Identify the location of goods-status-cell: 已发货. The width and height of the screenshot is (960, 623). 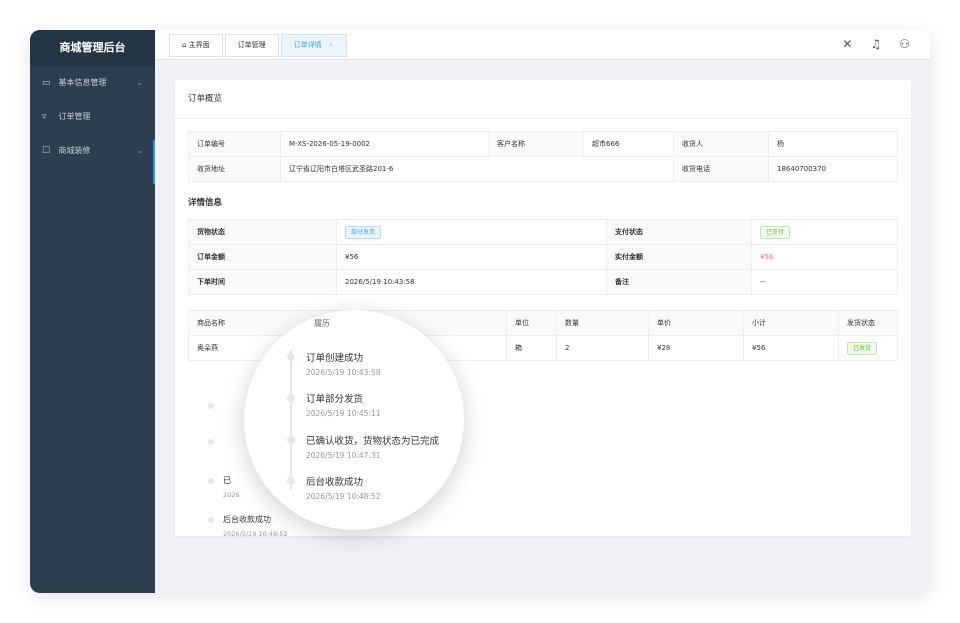
(868, 348).